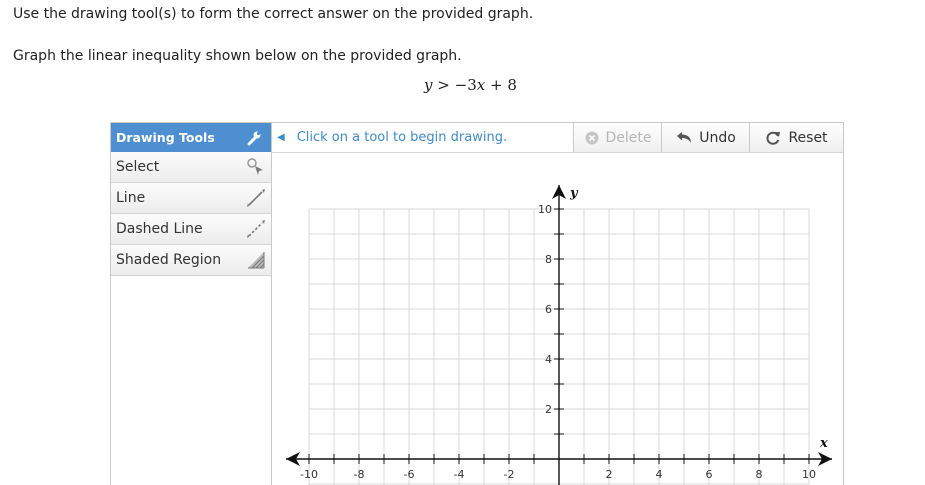  What do you see at coordinates (548, 359) in the screenshot?
I see `y-tick-label: 4` at bounding box center [548, 359].